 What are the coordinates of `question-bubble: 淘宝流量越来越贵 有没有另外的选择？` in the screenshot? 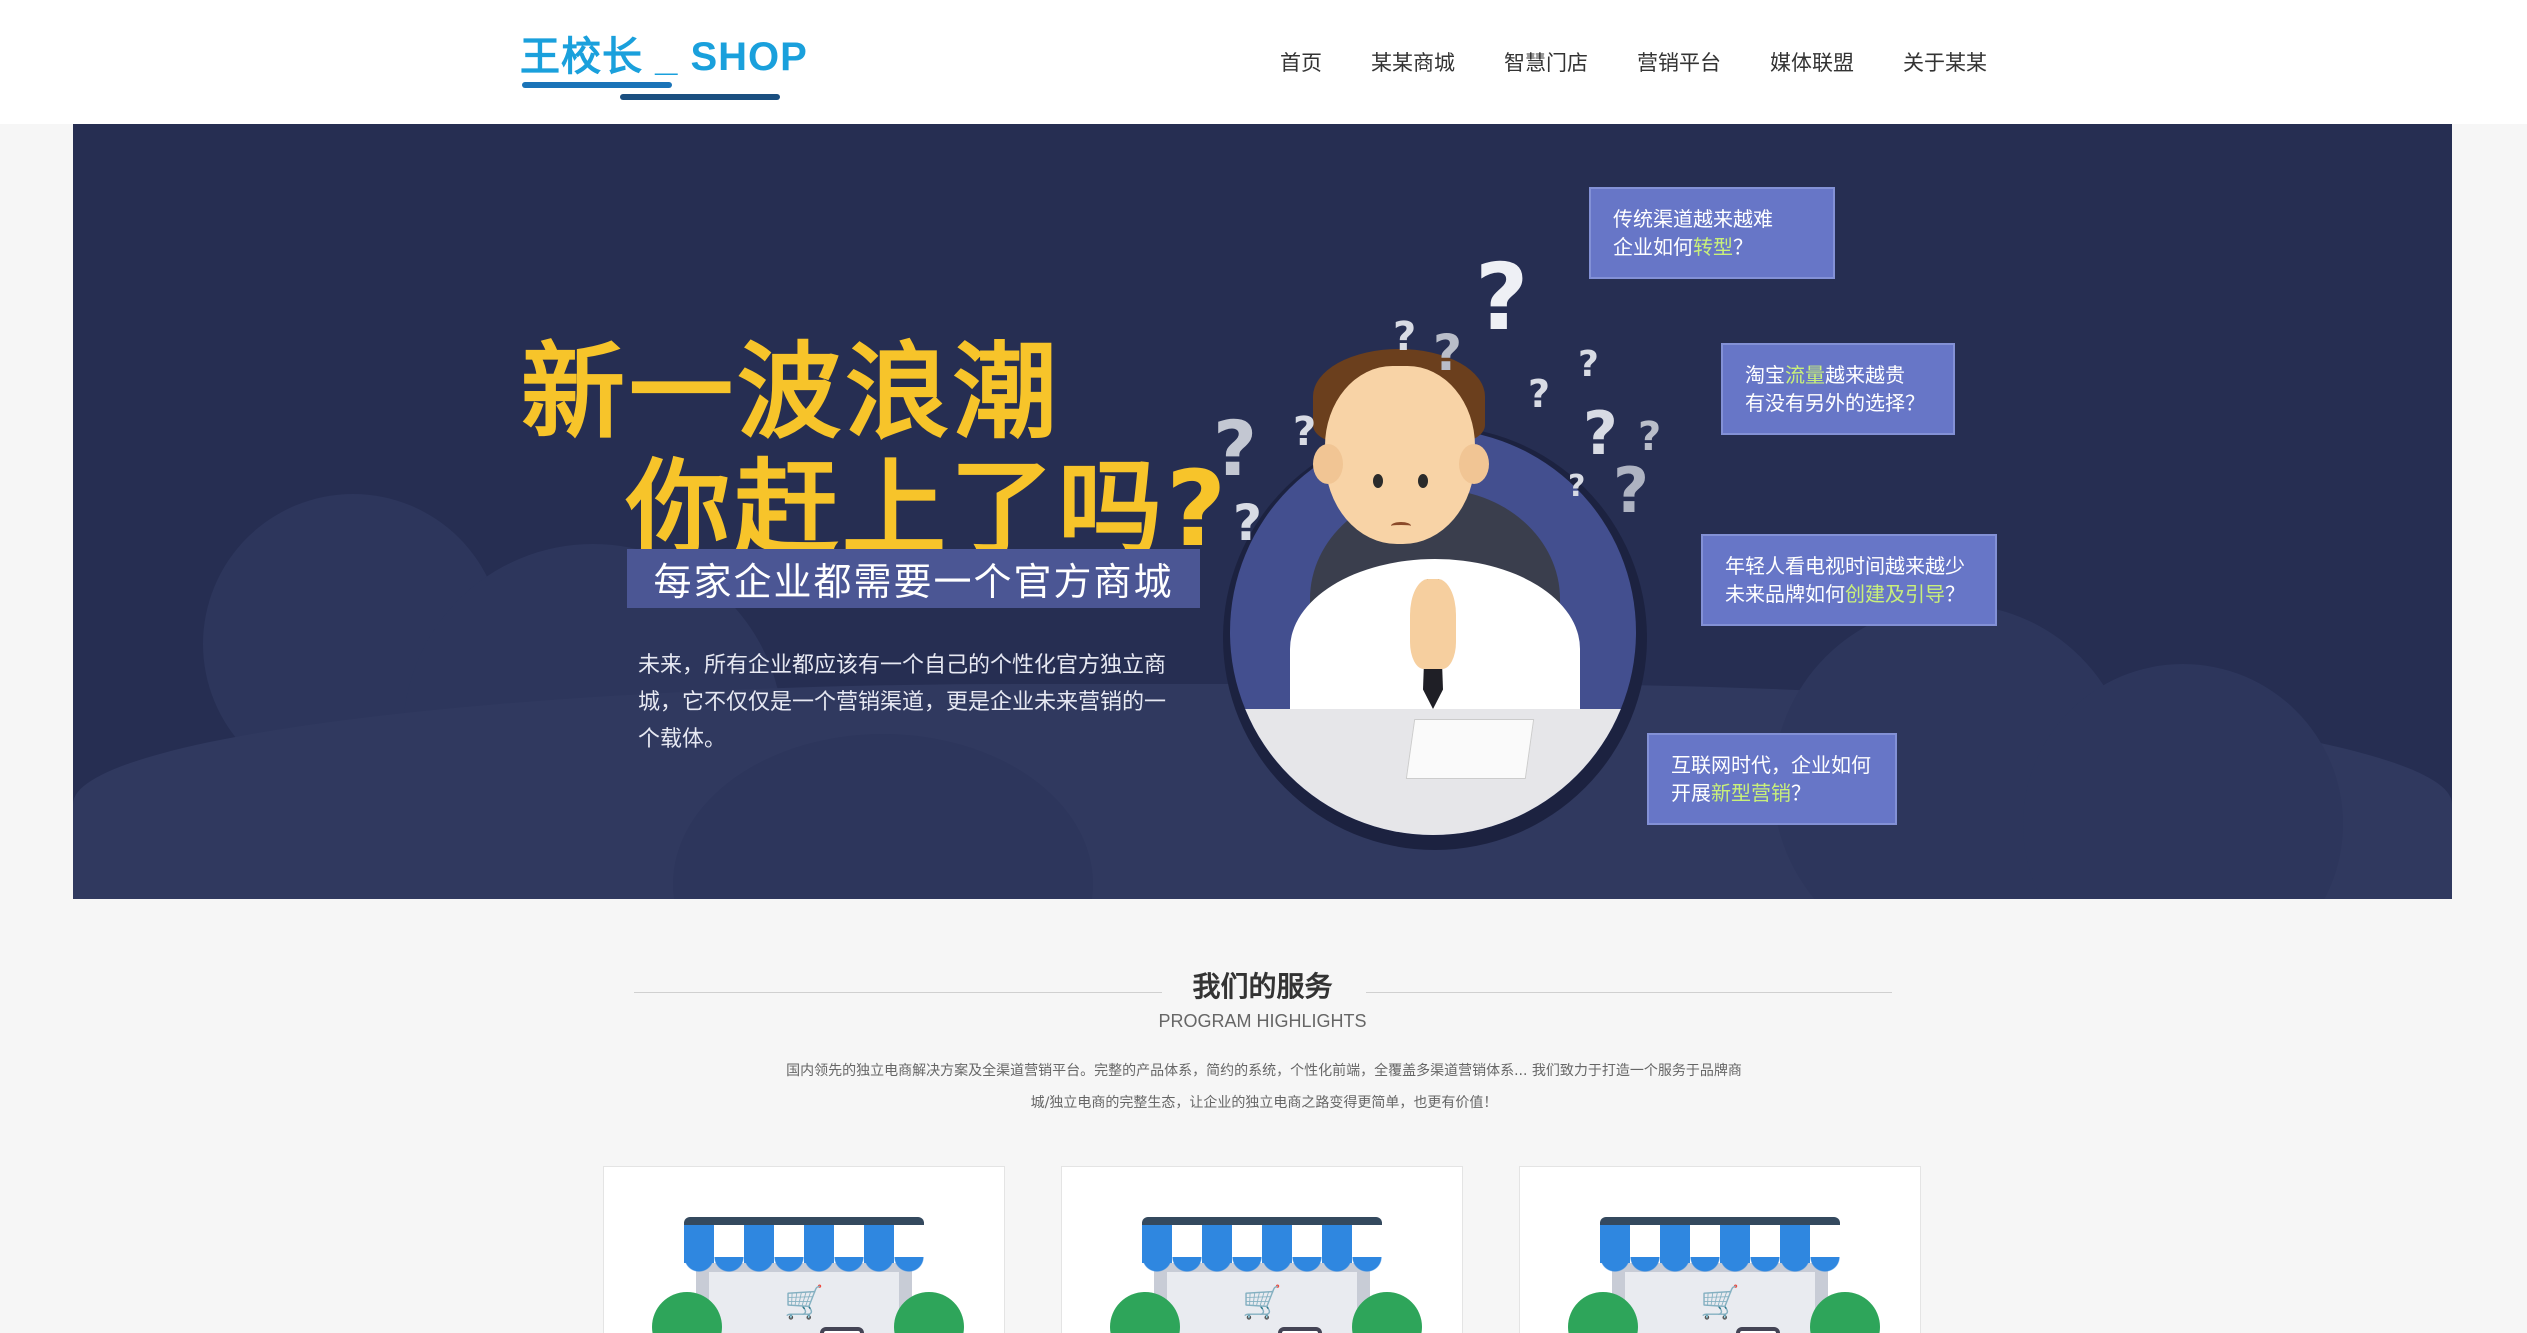 It's located at (1838, 389).